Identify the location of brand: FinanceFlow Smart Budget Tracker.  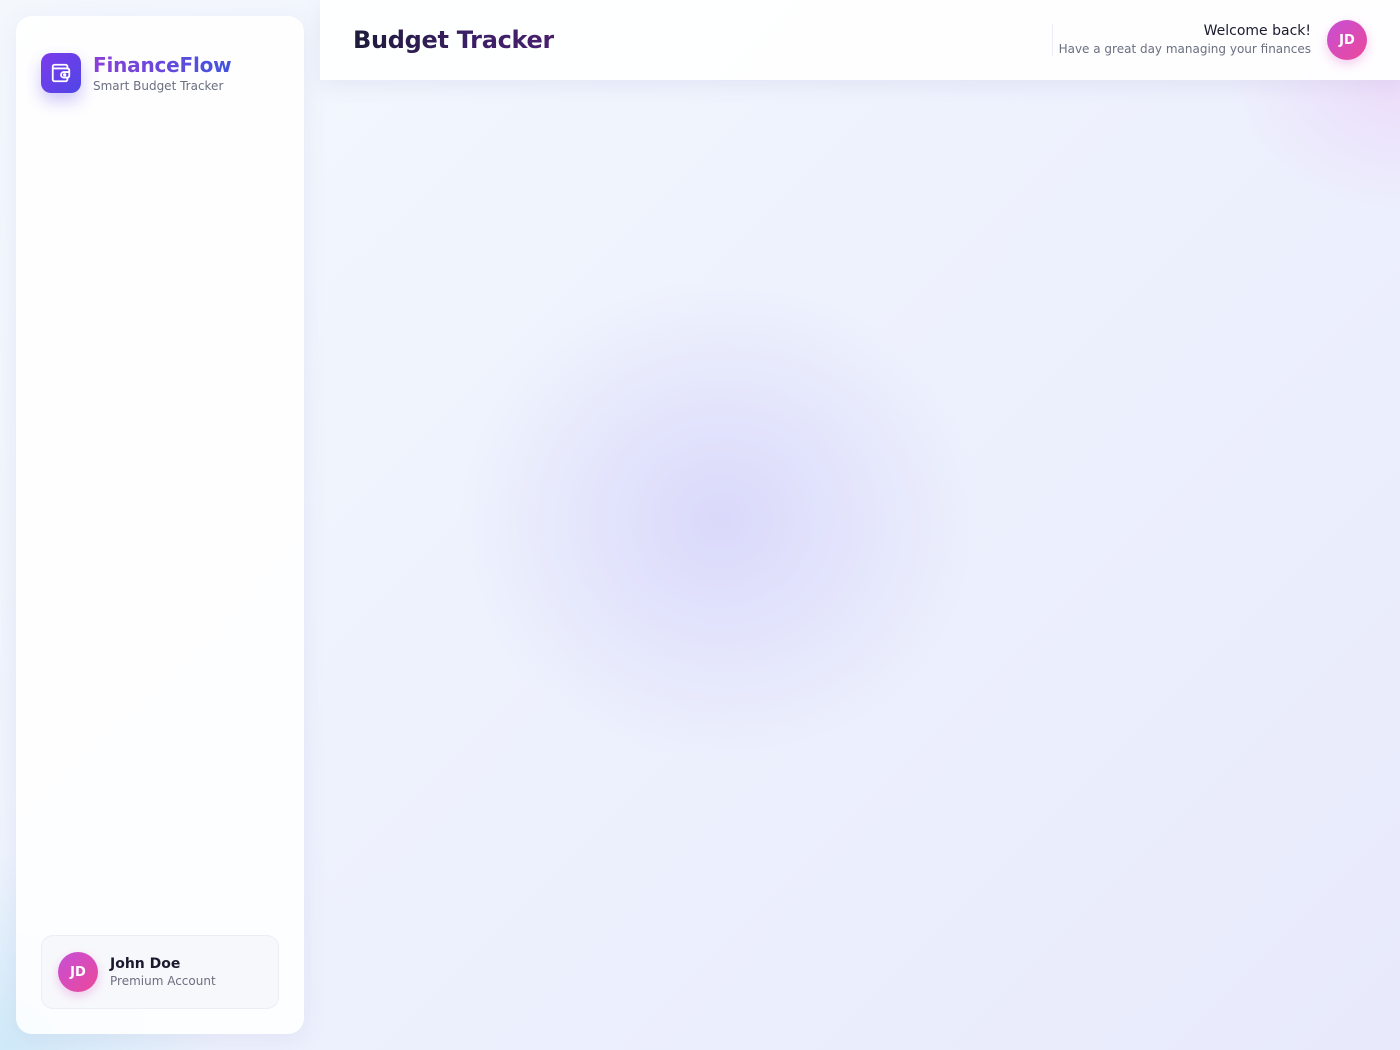
(136, 73).